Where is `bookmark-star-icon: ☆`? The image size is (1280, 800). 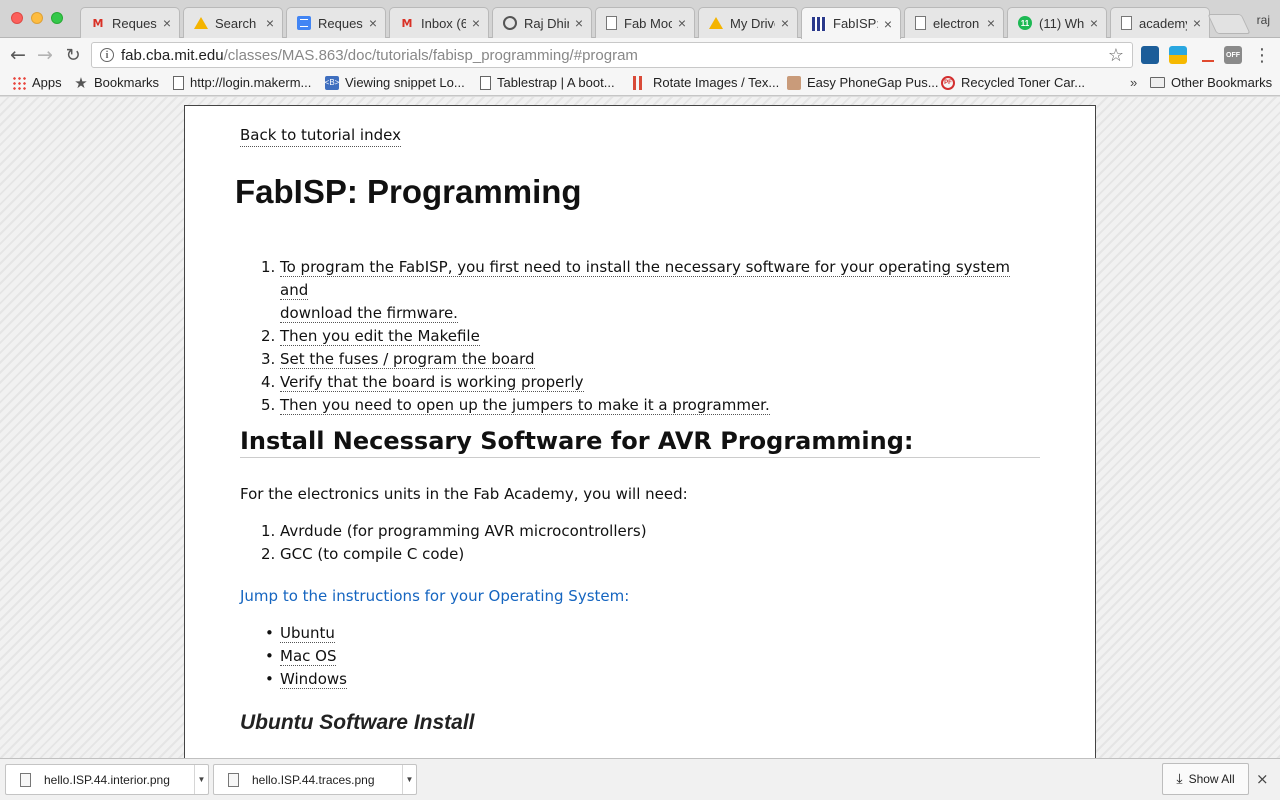 bookmark-star-icon: ☆ is located at coordinates (1116, 55).